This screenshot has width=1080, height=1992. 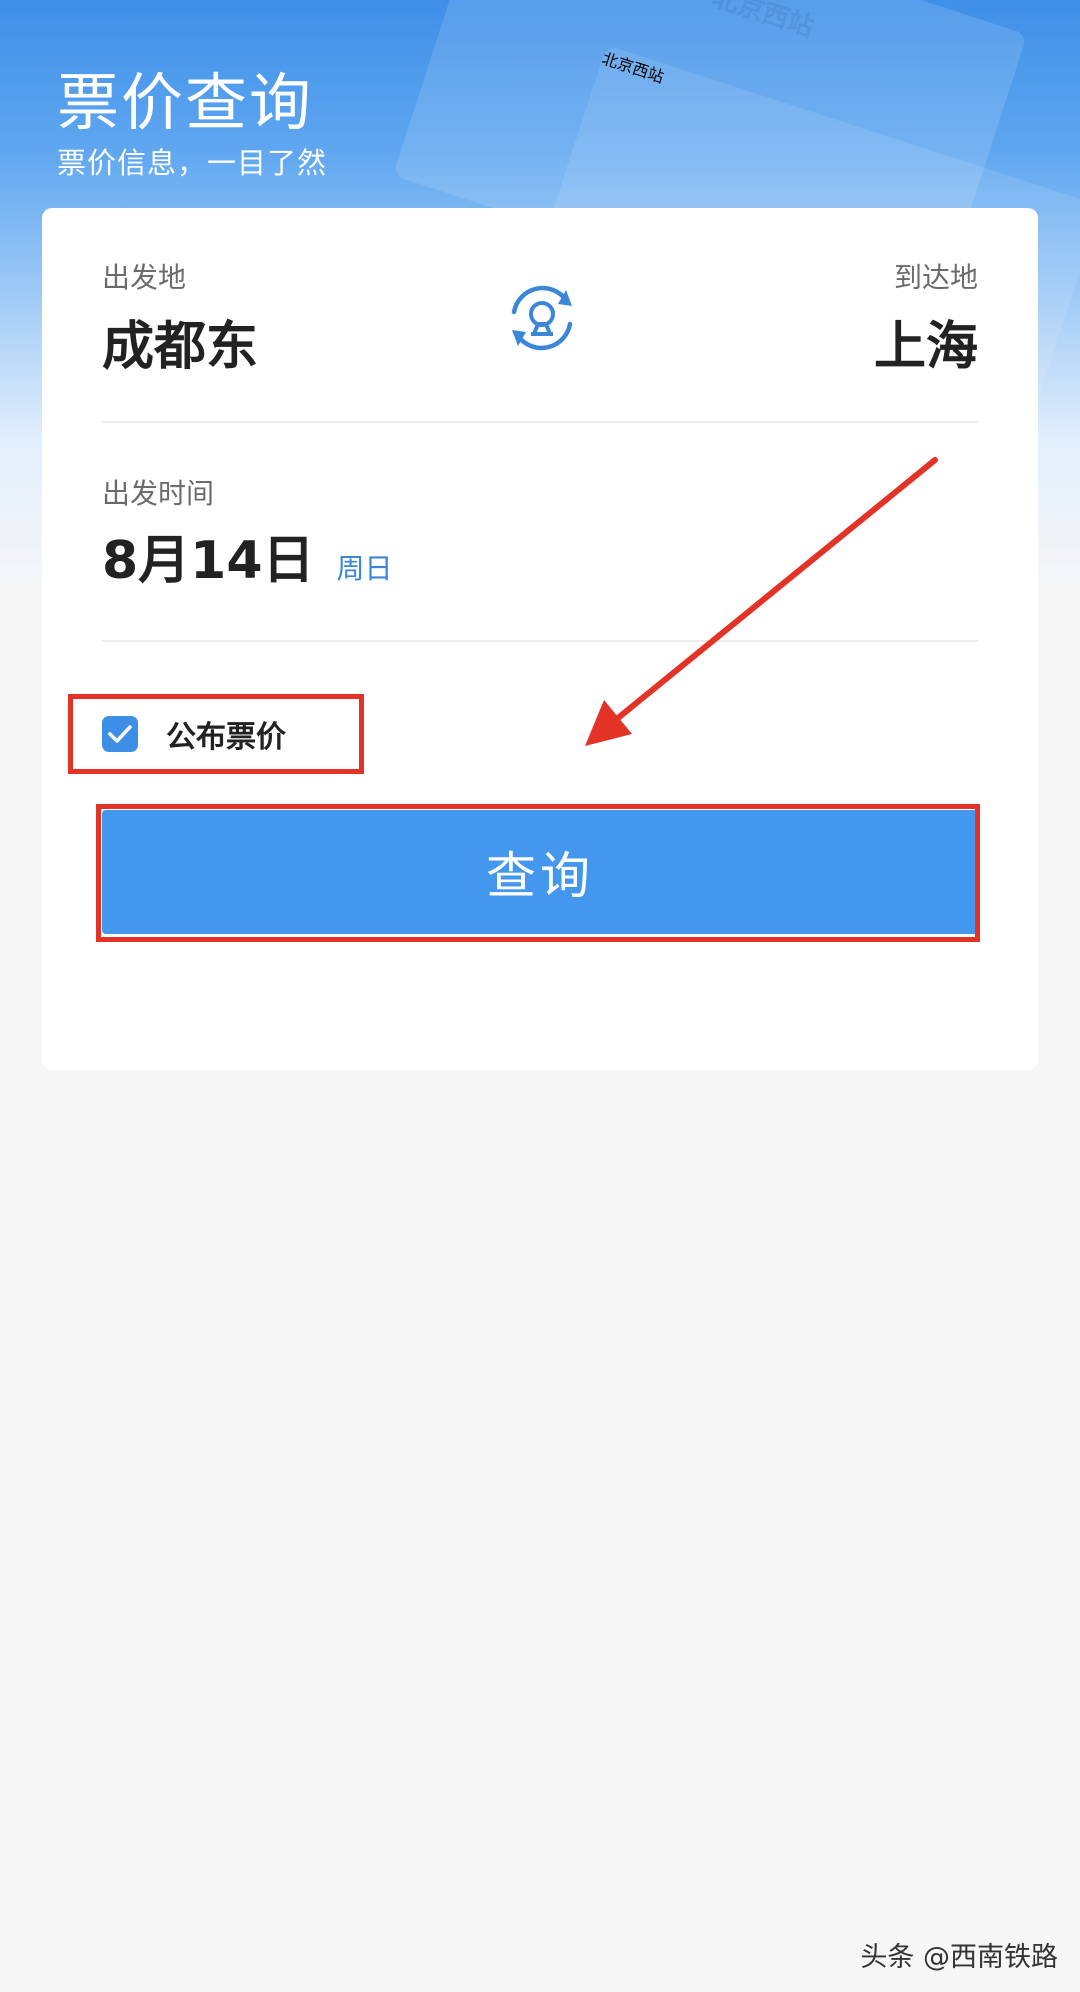 What do you see at coordinates (935, 277) in the screenshot?
I see `to-label: 到达地` at bounding box center [935, 277].